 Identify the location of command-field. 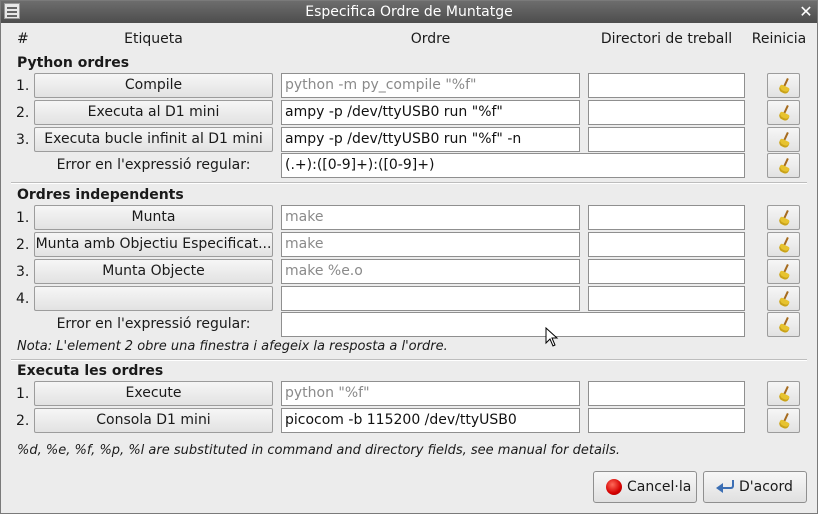
(430, 298).